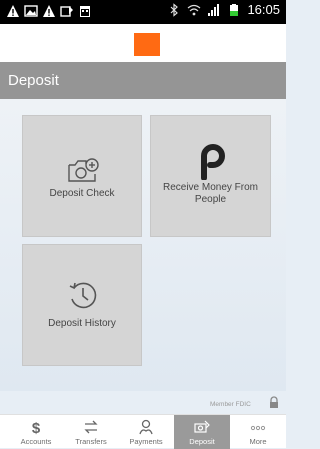 Image resolution: width=320 pixels, height=449 pixels. Describe the element at coordinates (194, 9) in the screenshot. I see `wifi-icon` at that location.